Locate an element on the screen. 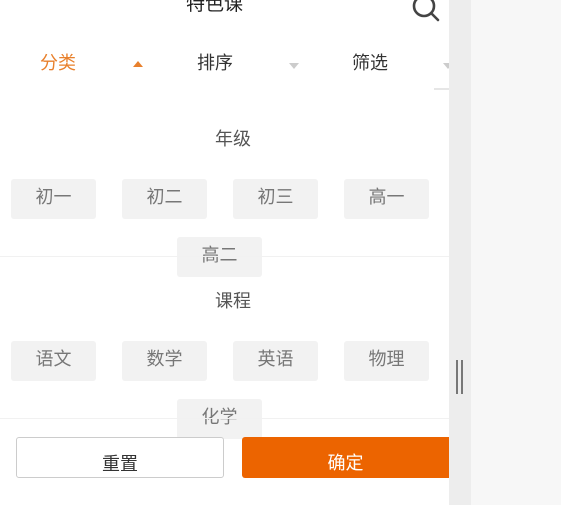 This screenshot has width=561, height=505. grade-section-title: 年级 is located at coordinates (233, 139).